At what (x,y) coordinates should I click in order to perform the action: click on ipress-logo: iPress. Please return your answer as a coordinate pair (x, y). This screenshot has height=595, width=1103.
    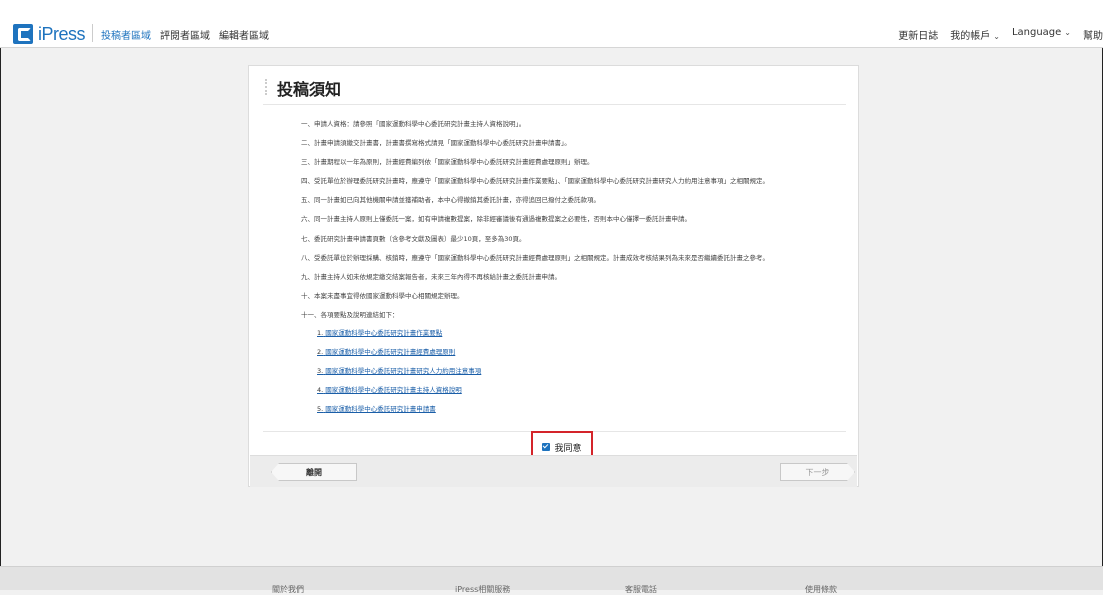
    Looking at the image, I should click on (49, 34).